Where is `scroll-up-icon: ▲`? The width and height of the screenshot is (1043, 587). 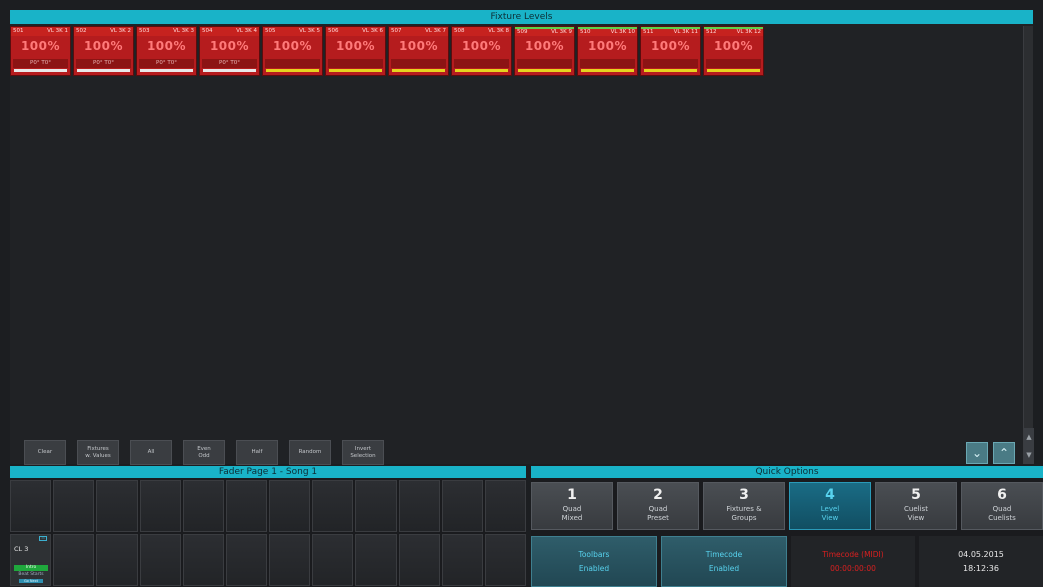 scroll-up-icon: ▲ is located at coordinates (1029, 437).